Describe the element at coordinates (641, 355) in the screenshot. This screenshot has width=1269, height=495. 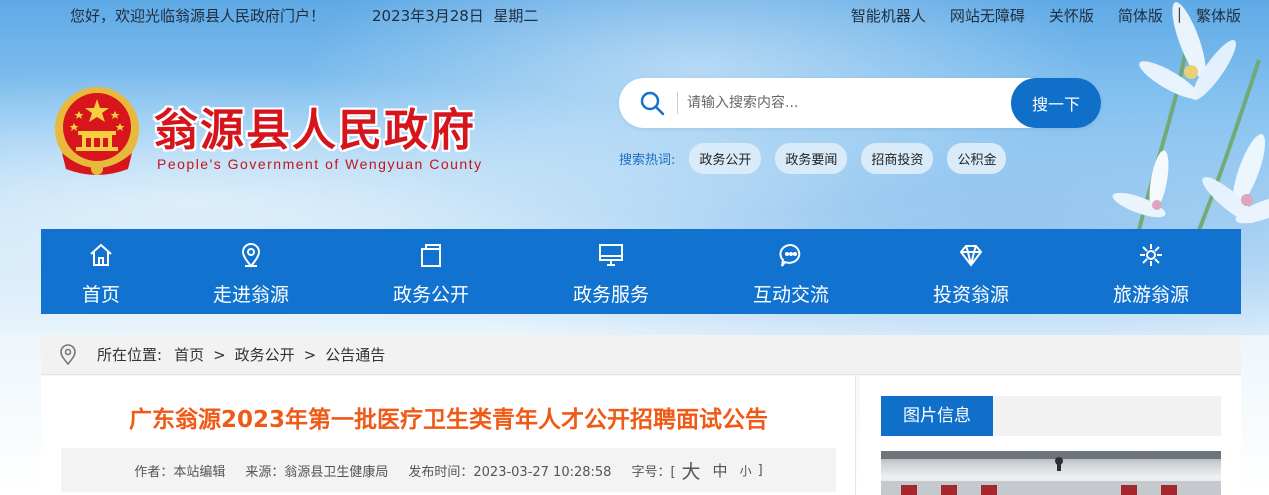
I see `breadcrumb: 所在位置: 首页 > 政务公开 > 公告通告` at that location.